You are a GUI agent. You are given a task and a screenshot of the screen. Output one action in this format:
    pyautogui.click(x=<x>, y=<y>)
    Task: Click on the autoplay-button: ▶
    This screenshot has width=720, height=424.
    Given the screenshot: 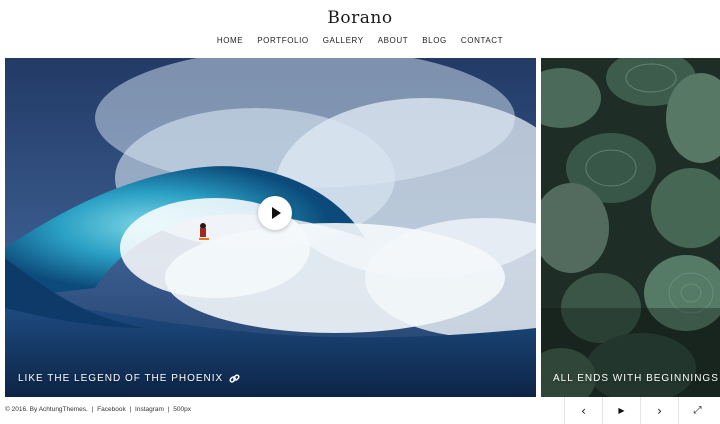 What is the action you would take?
    pyautogui.click(x=621, y=410)
    